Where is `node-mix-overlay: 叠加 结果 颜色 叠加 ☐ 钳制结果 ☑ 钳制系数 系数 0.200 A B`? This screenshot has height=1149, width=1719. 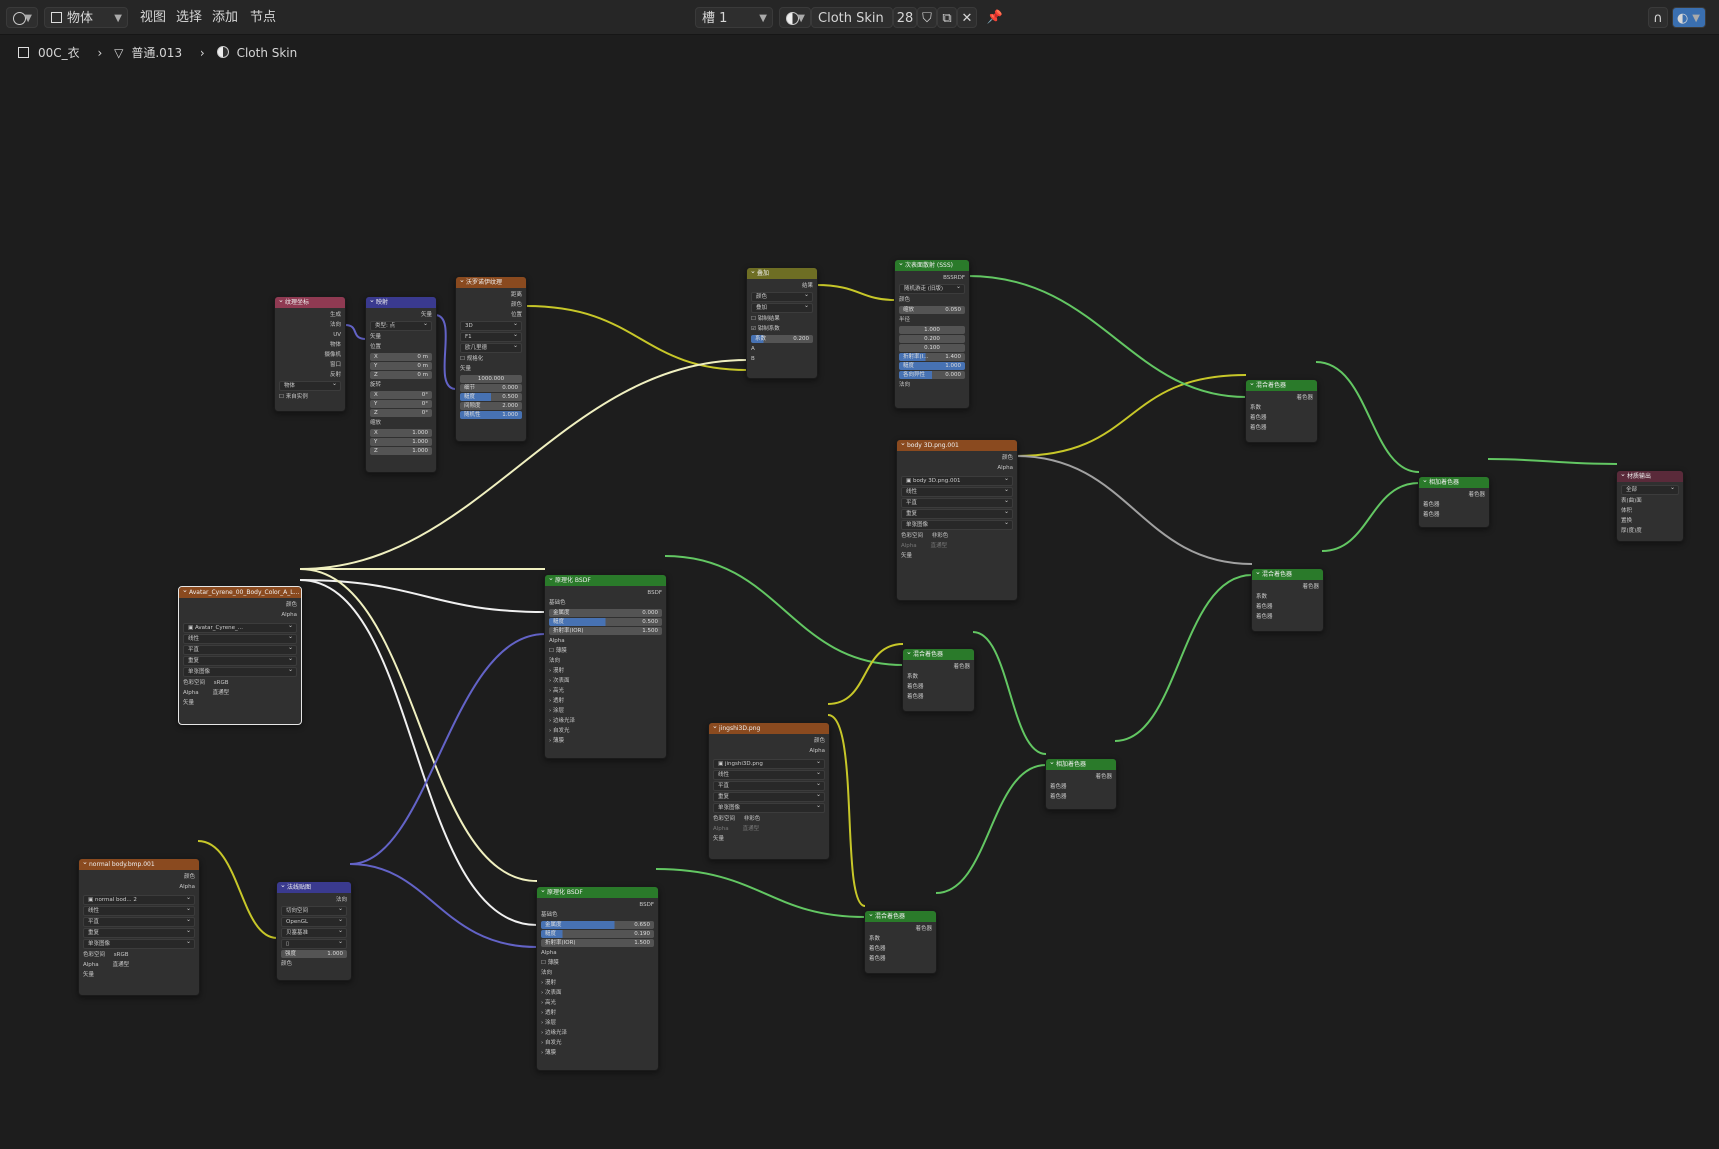 node-mix-overlay: 叠加 结果 颜色 叠加 ☐ 钳制结果 ☑ 钳制系数 系数 0.200 A B is located at coordinates (782, 323).